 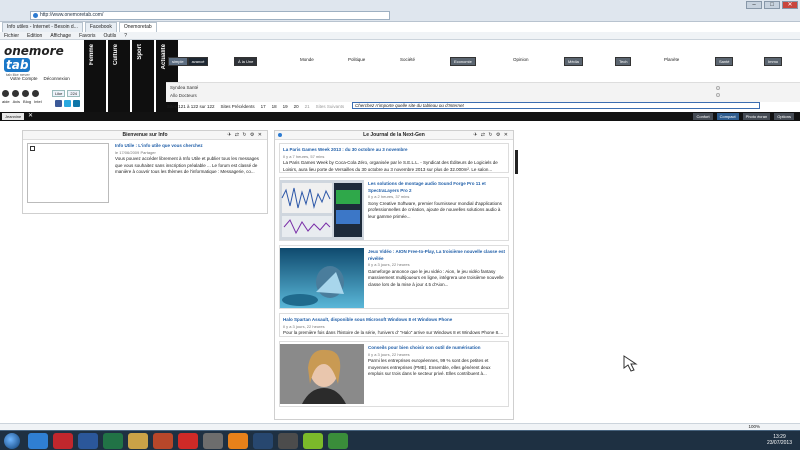 I want to click on radio-controls, so click(x=723, y=93).